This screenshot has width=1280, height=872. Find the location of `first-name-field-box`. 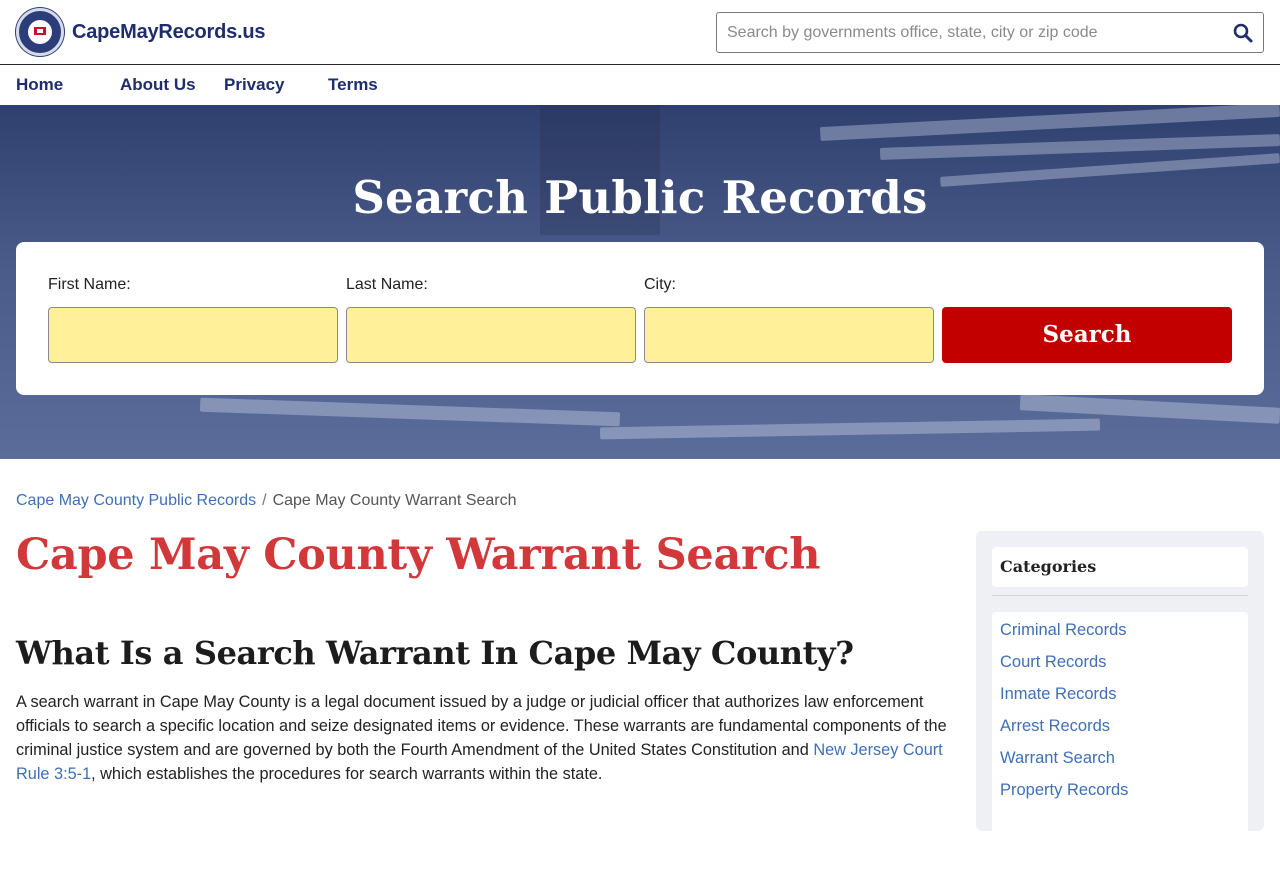

first-name-field-box is located at coordinates (193, 335).